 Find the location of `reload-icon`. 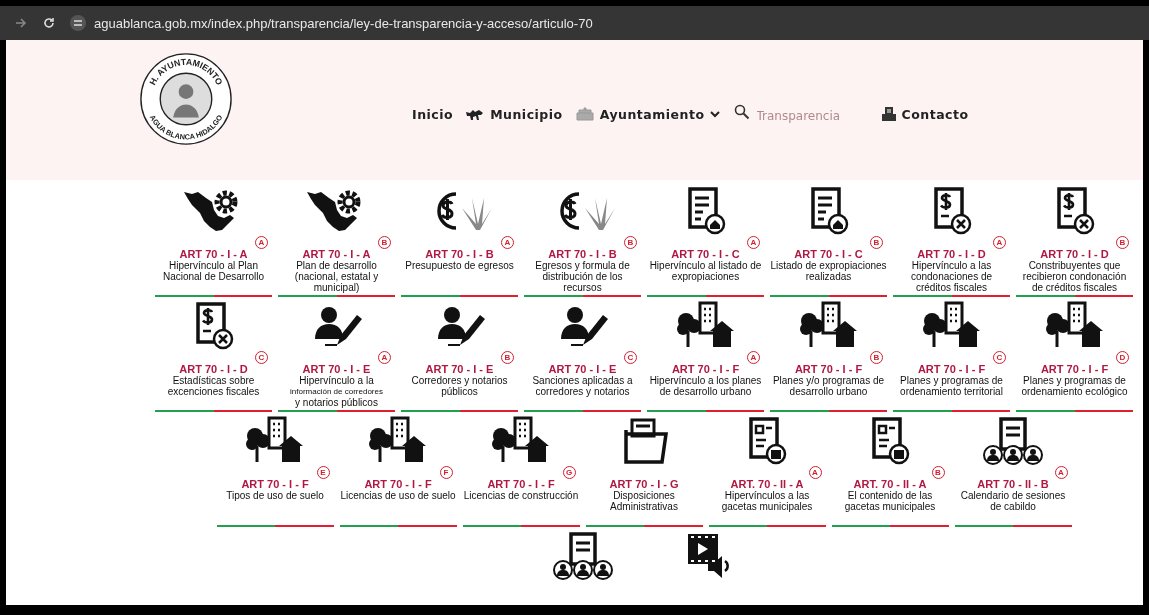

reload-icon is located at coordinates (49, 23).